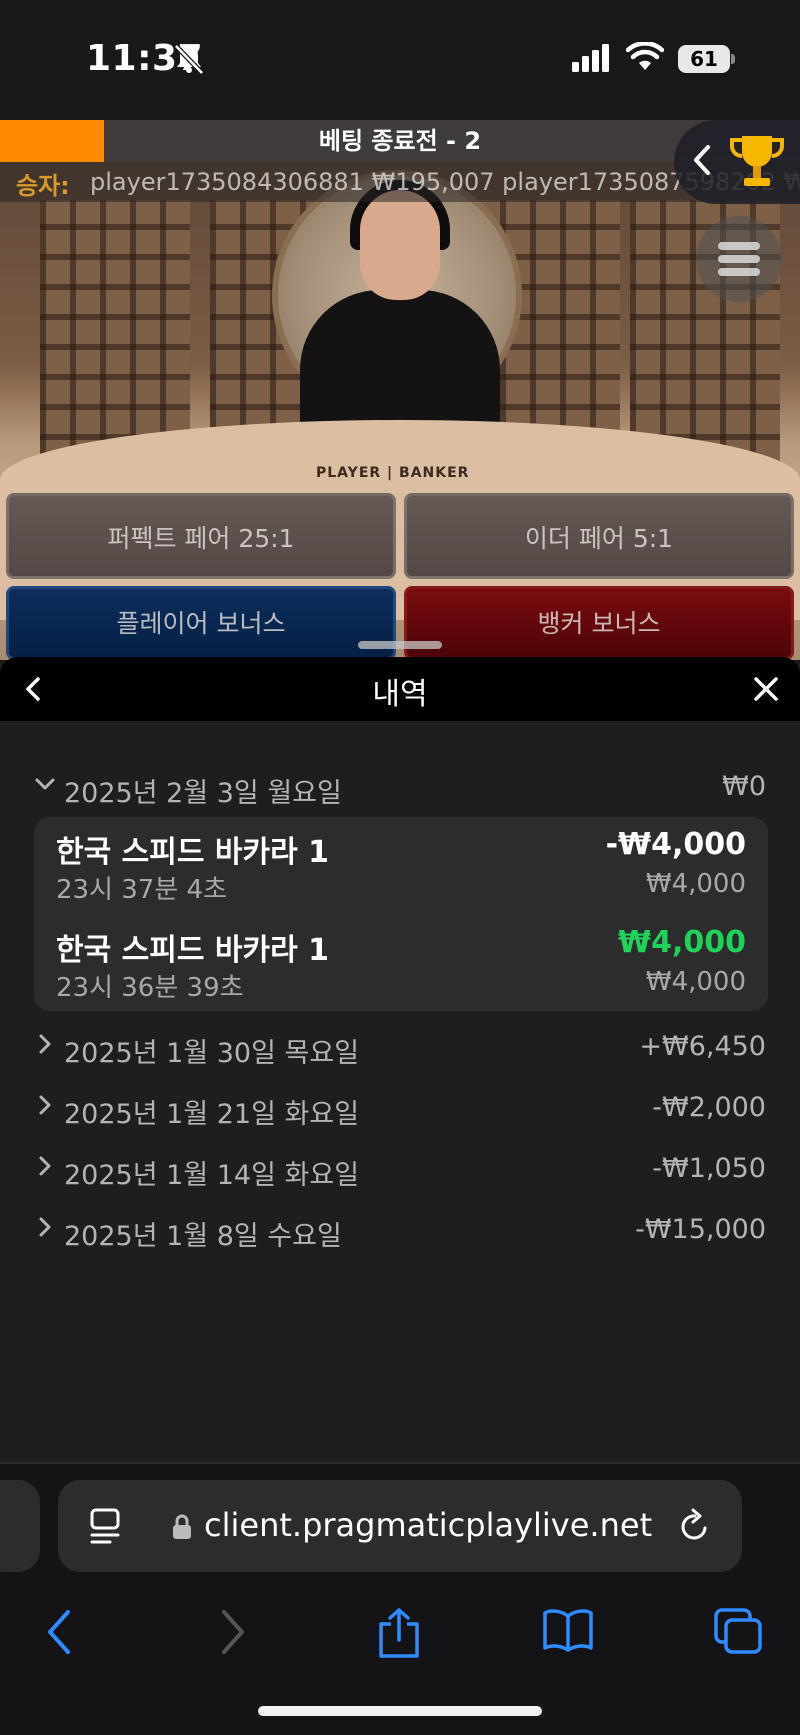 The image size is (800, 1735). Describe the element at coordinates (400, 60) in the screenshot. I see `status-bar: 11:37 61` at that location.